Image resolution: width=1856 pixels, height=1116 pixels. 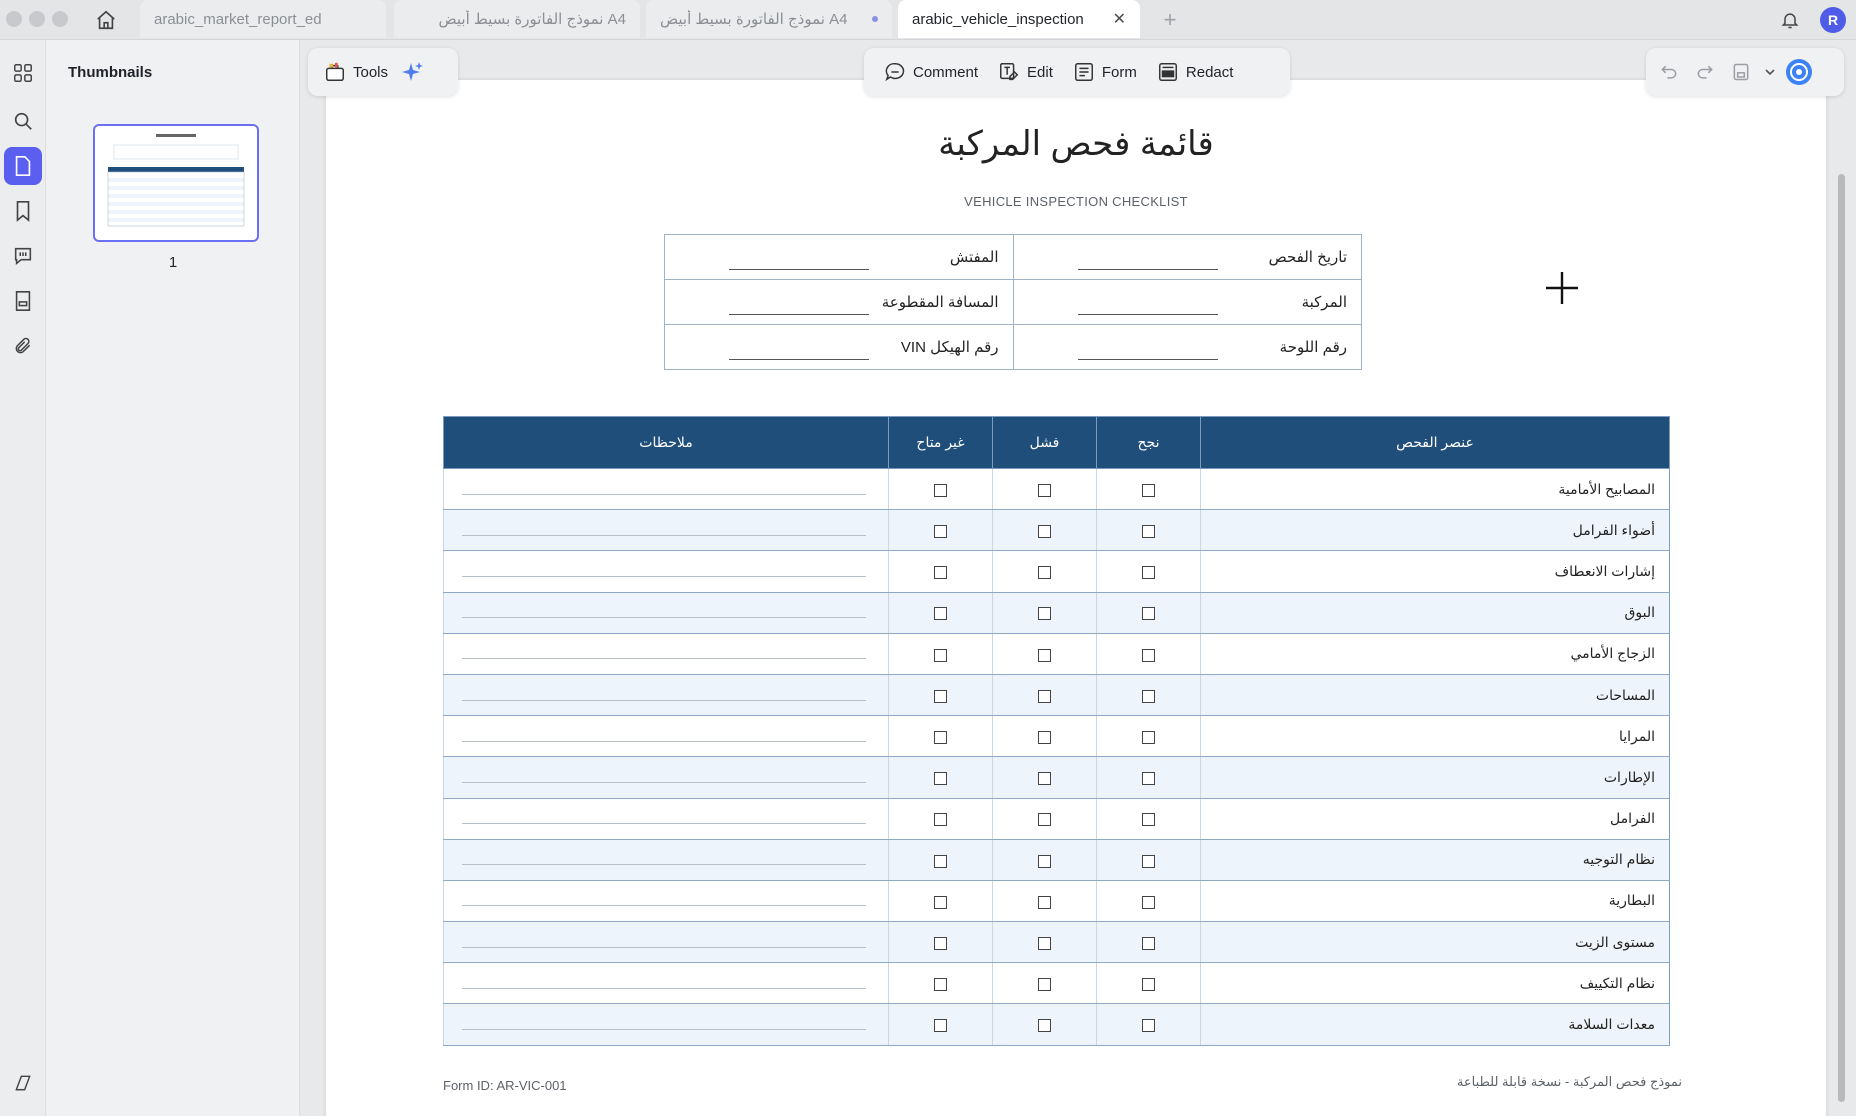 What do you see at coordinates (413, 72) in the screenshot?
I see `ai-assistant-button` at bounding box center [413, 72].